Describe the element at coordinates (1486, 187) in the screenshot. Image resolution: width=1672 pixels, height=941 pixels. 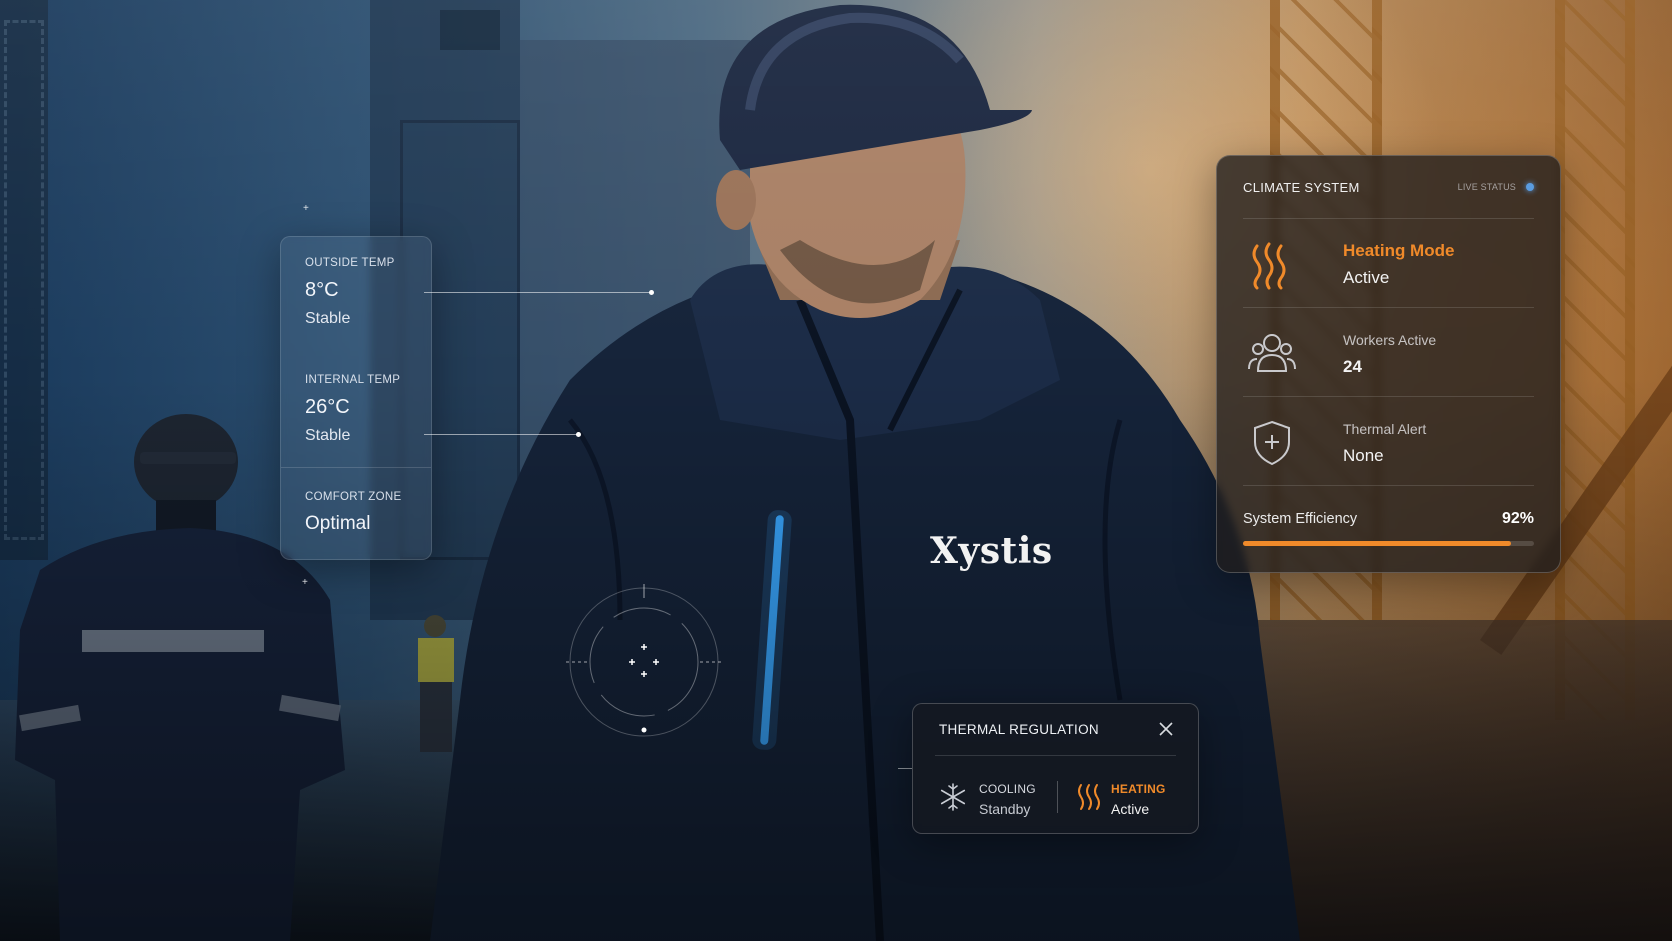
I see `live-status-label: LIVE STATUS` at that location.